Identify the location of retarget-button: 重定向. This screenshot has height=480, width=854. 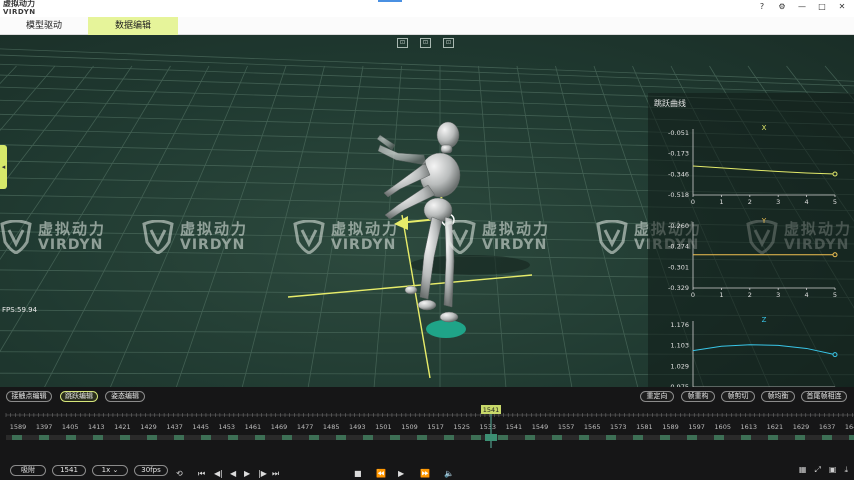
(657, 396).